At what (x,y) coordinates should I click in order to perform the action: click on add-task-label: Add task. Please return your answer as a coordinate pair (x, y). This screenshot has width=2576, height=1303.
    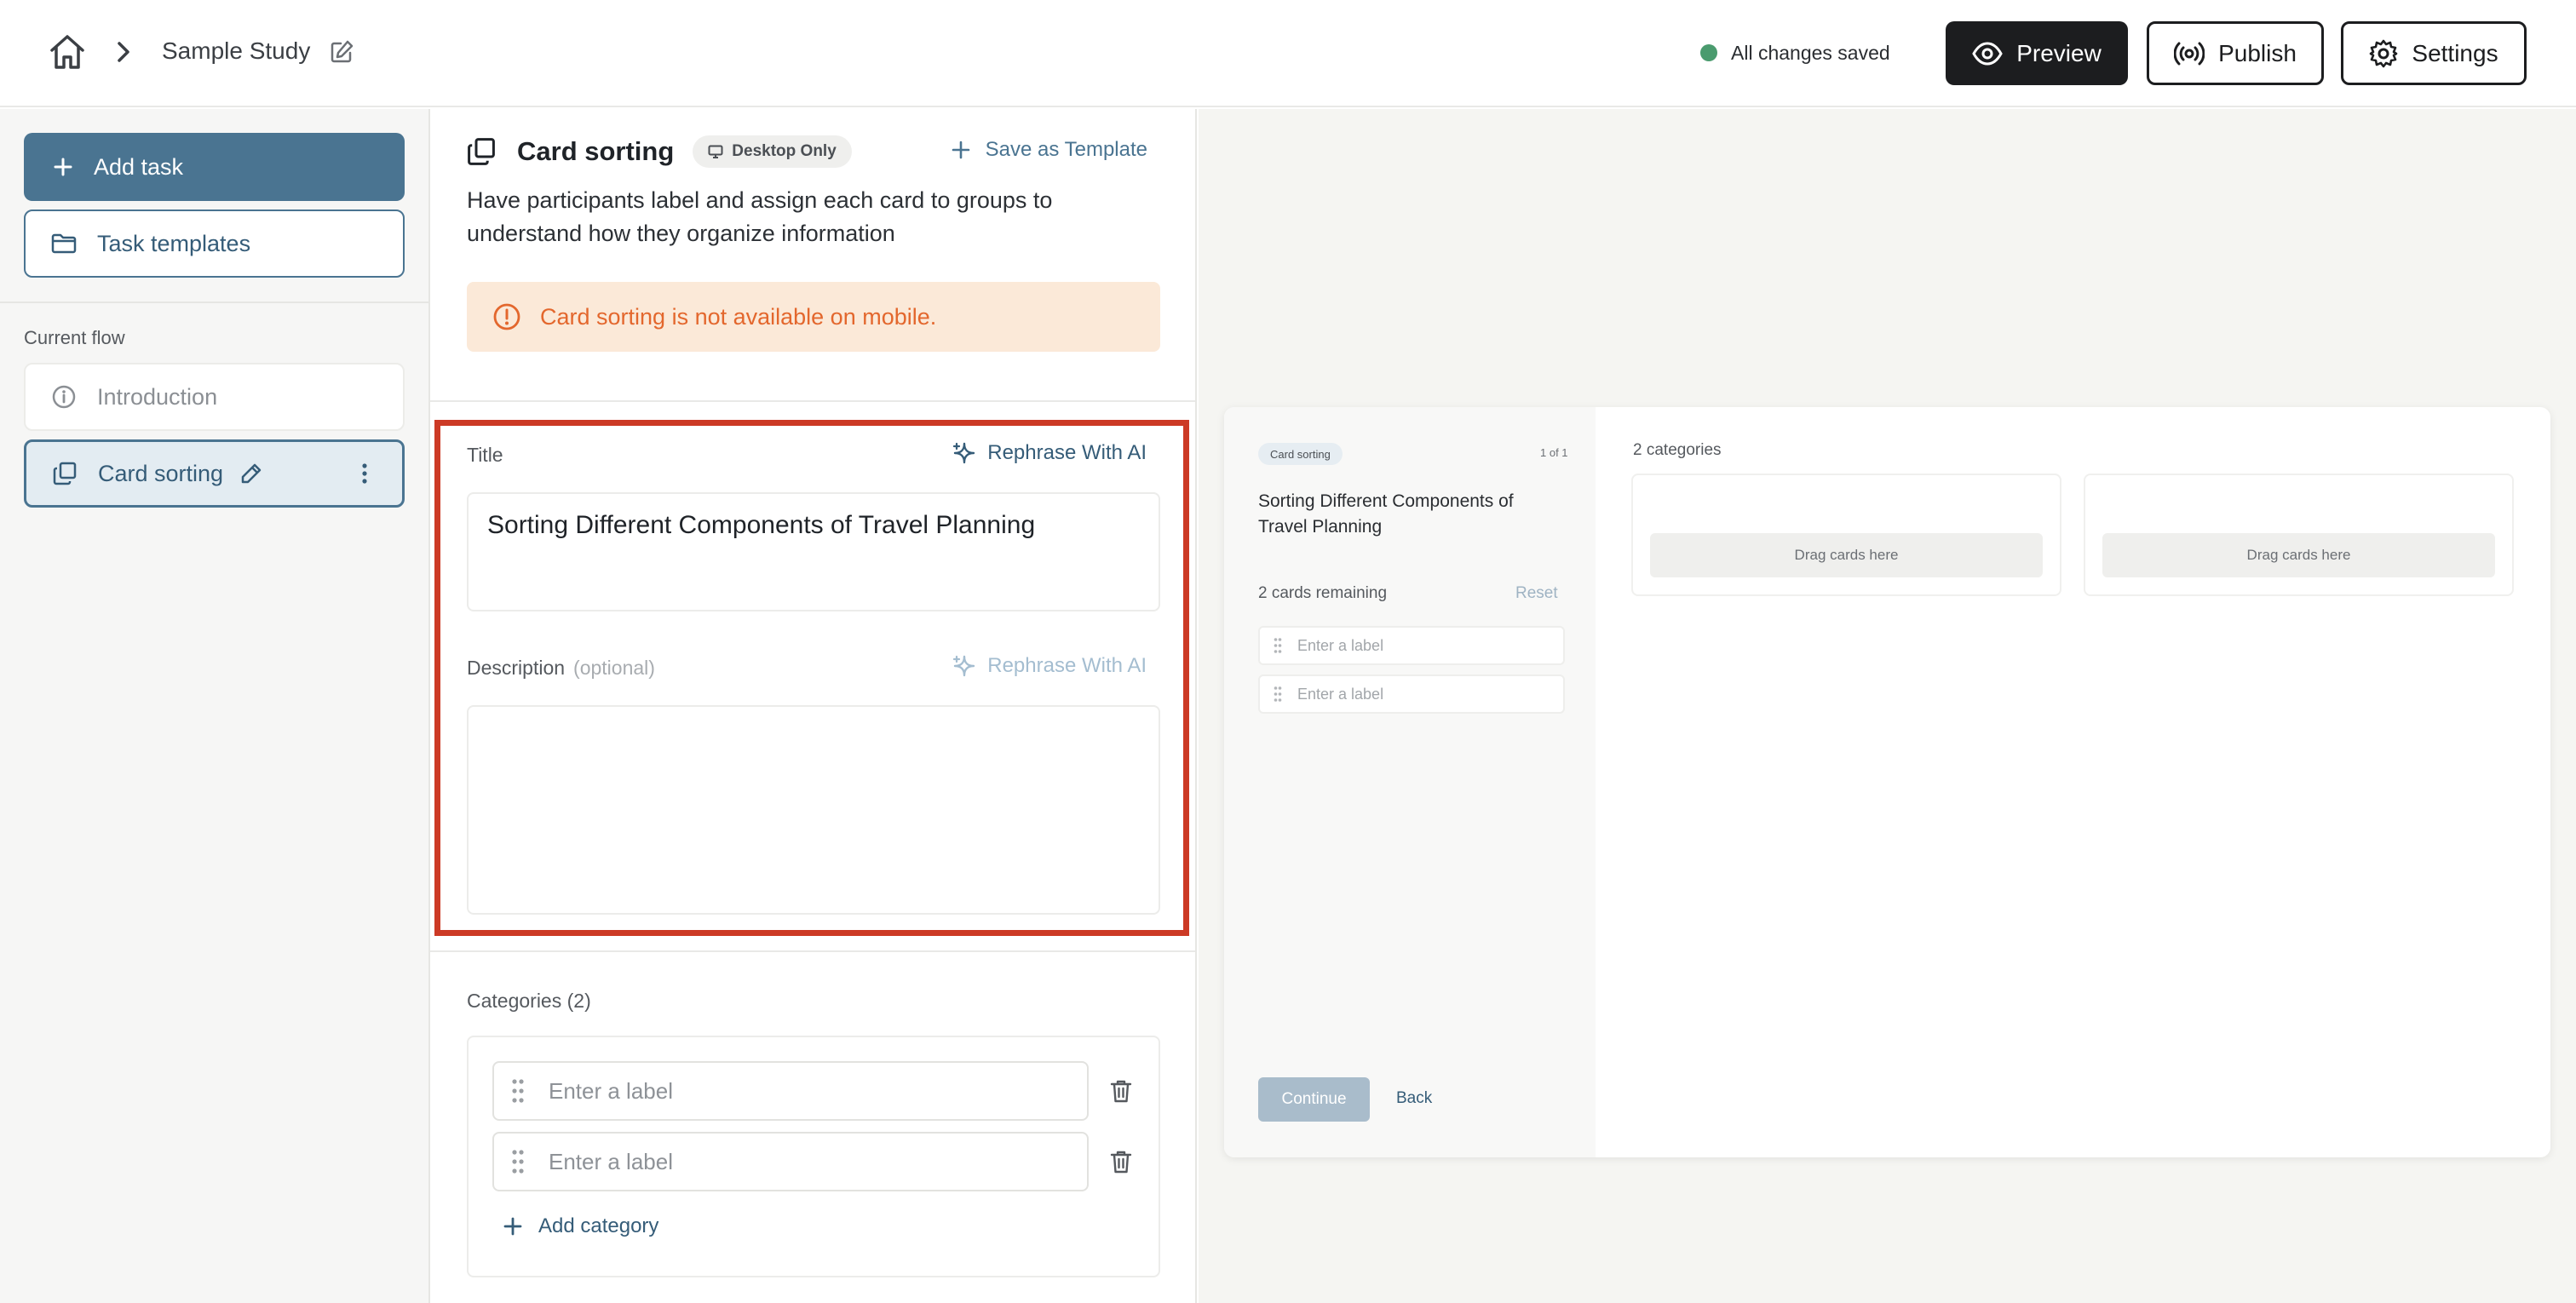
    Looking at the image, I should click on (139, 166).